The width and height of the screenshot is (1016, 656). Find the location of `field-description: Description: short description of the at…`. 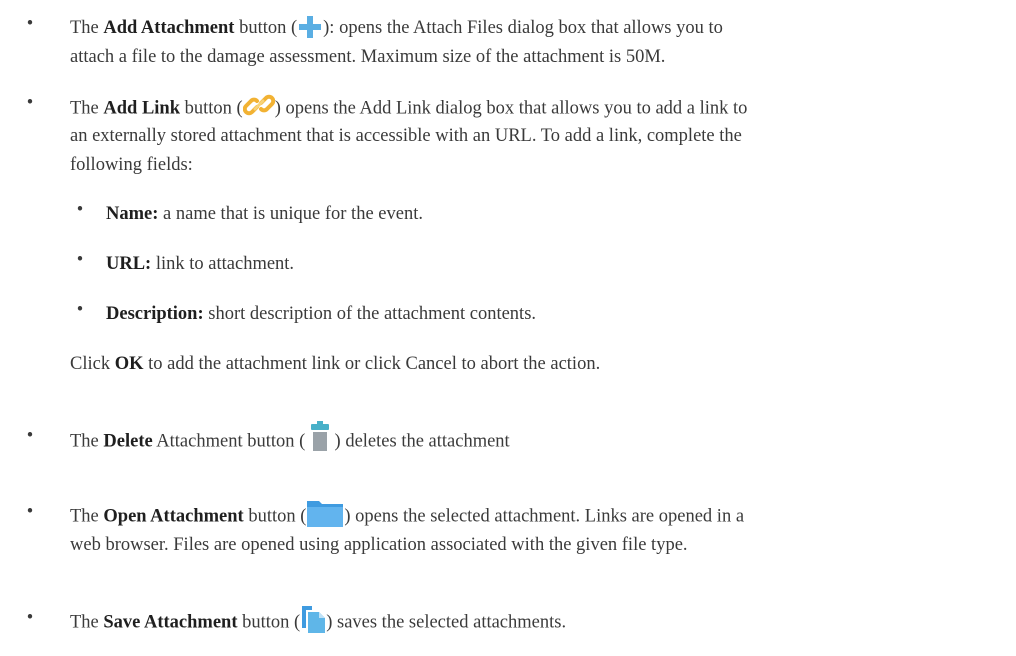

field-description: Description: short description of the at… is located at coordinates (321, 314).